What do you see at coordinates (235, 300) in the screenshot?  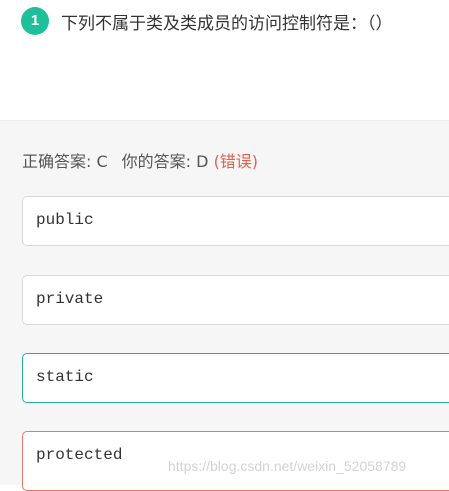 I see `option-b: private` at bounding box center [235, 300].